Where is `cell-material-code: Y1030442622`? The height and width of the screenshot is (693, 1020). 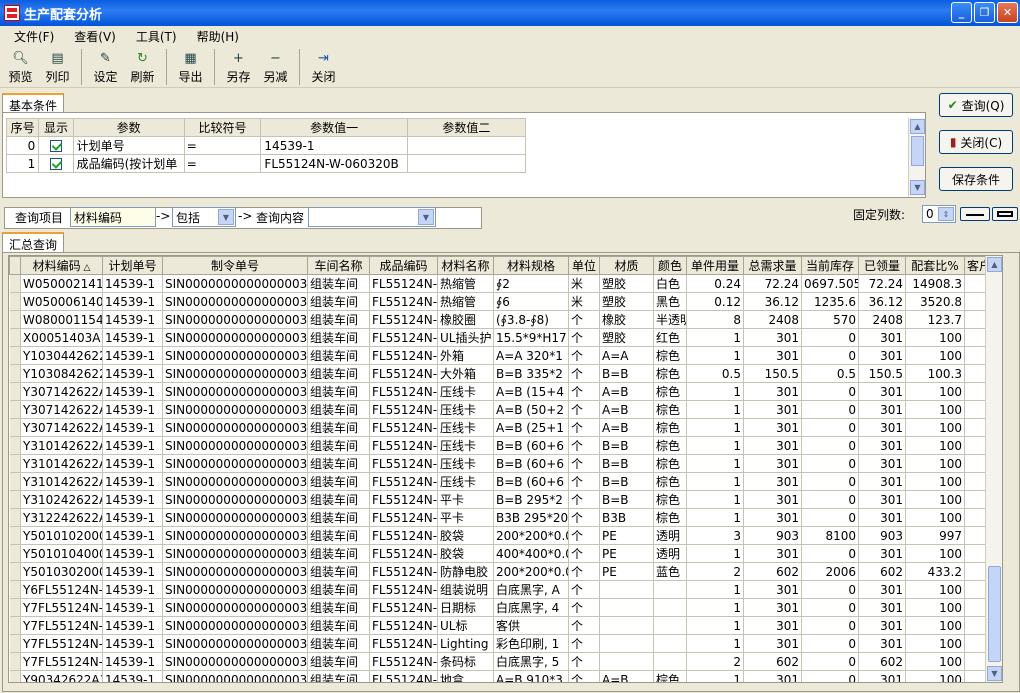
cell-material-code: Y1030442622 is located at coordinates (61, 355).